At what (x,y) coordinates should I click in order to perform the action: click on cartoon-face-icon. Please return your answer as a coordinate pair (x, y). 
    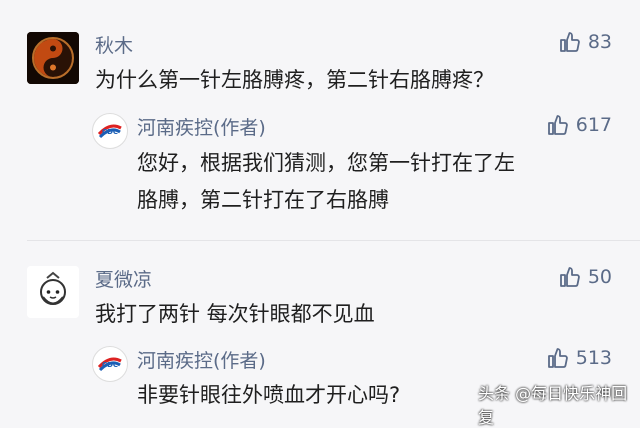
    Looking at the image, I should click on (53, 292).